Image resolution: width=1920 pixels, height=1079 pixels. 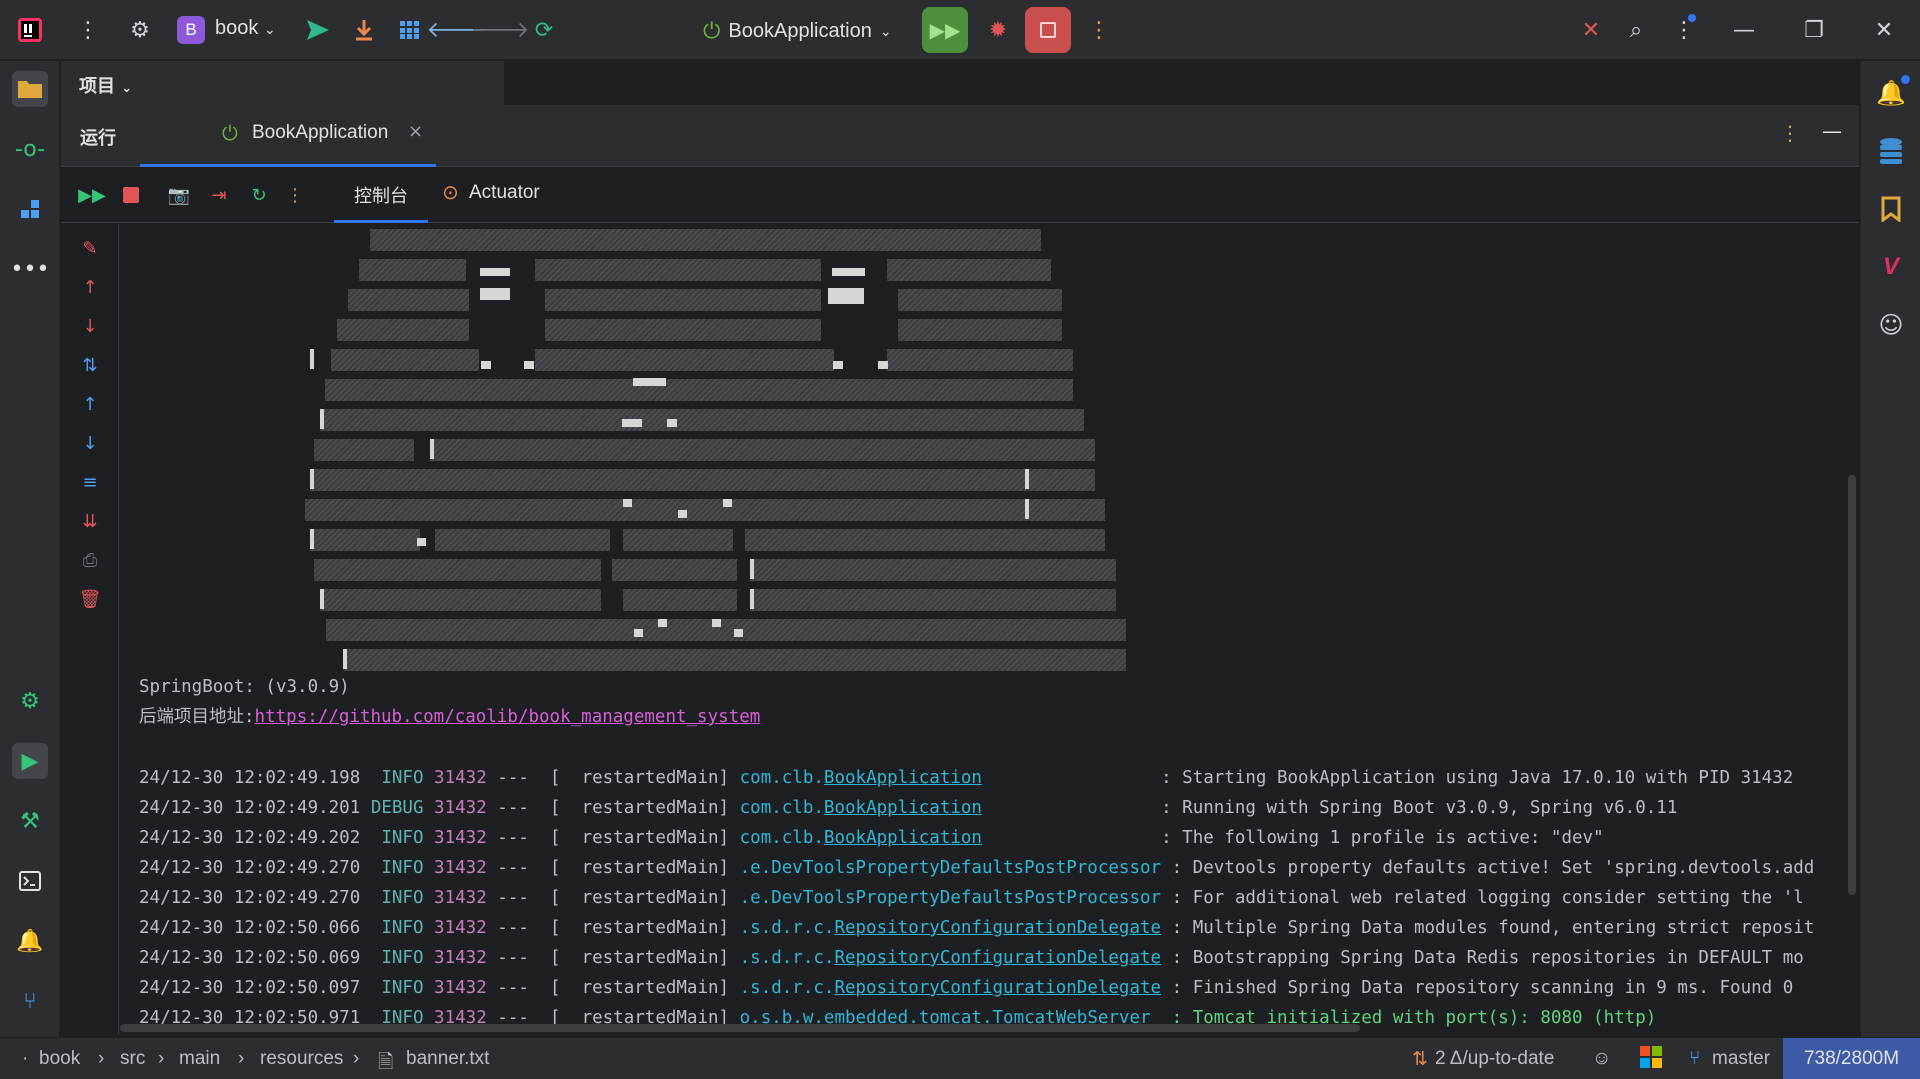 What do you see at coordinates (90, 326) in the screenshot?
I see `arrow-down-red-icon: ↓` at bounding box center [90, 326].